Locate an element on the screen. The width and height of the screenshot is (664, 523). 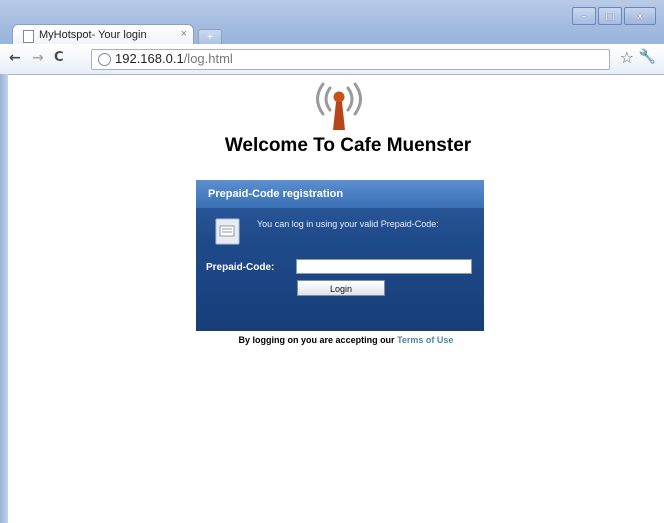
forward-arrow-icon: → is located at coordinates (38, 58).